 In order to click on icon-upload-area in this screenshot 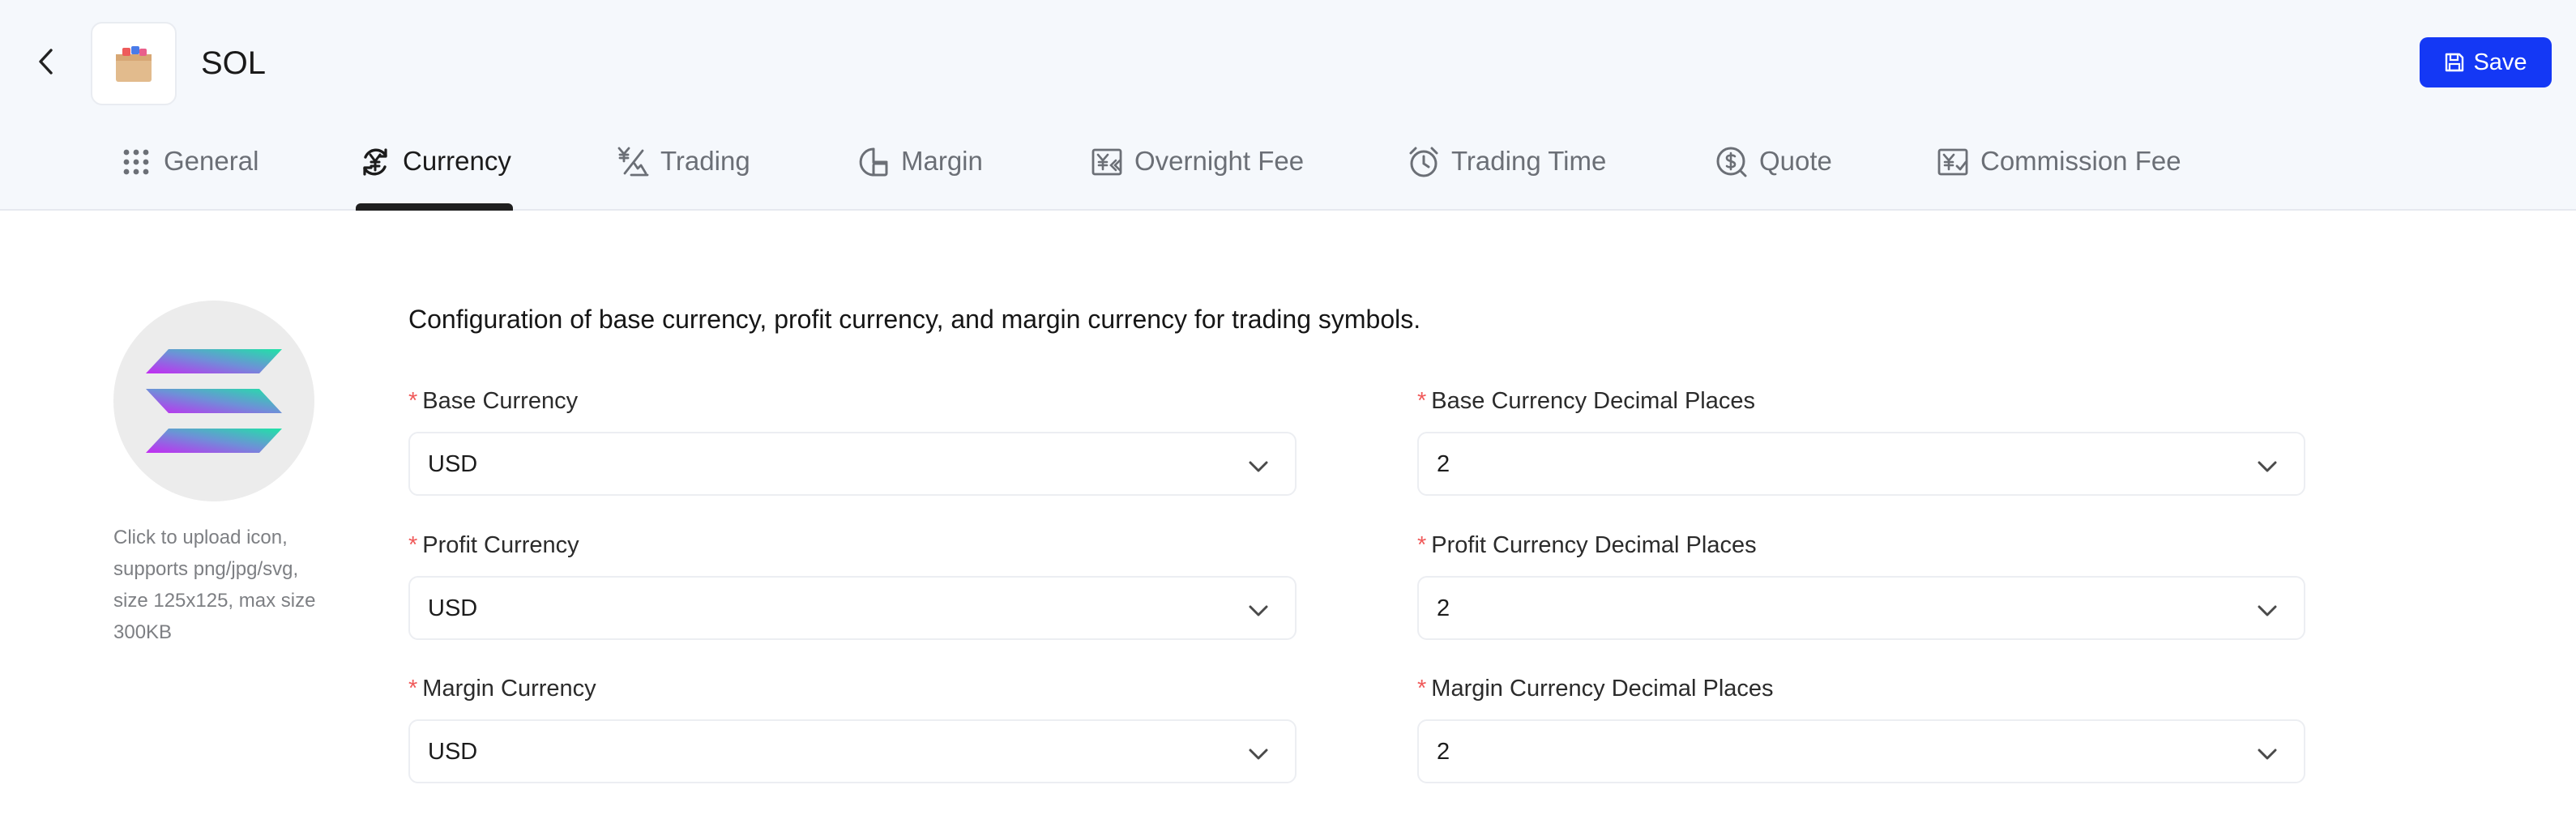, I will do `click(213, 401)`.